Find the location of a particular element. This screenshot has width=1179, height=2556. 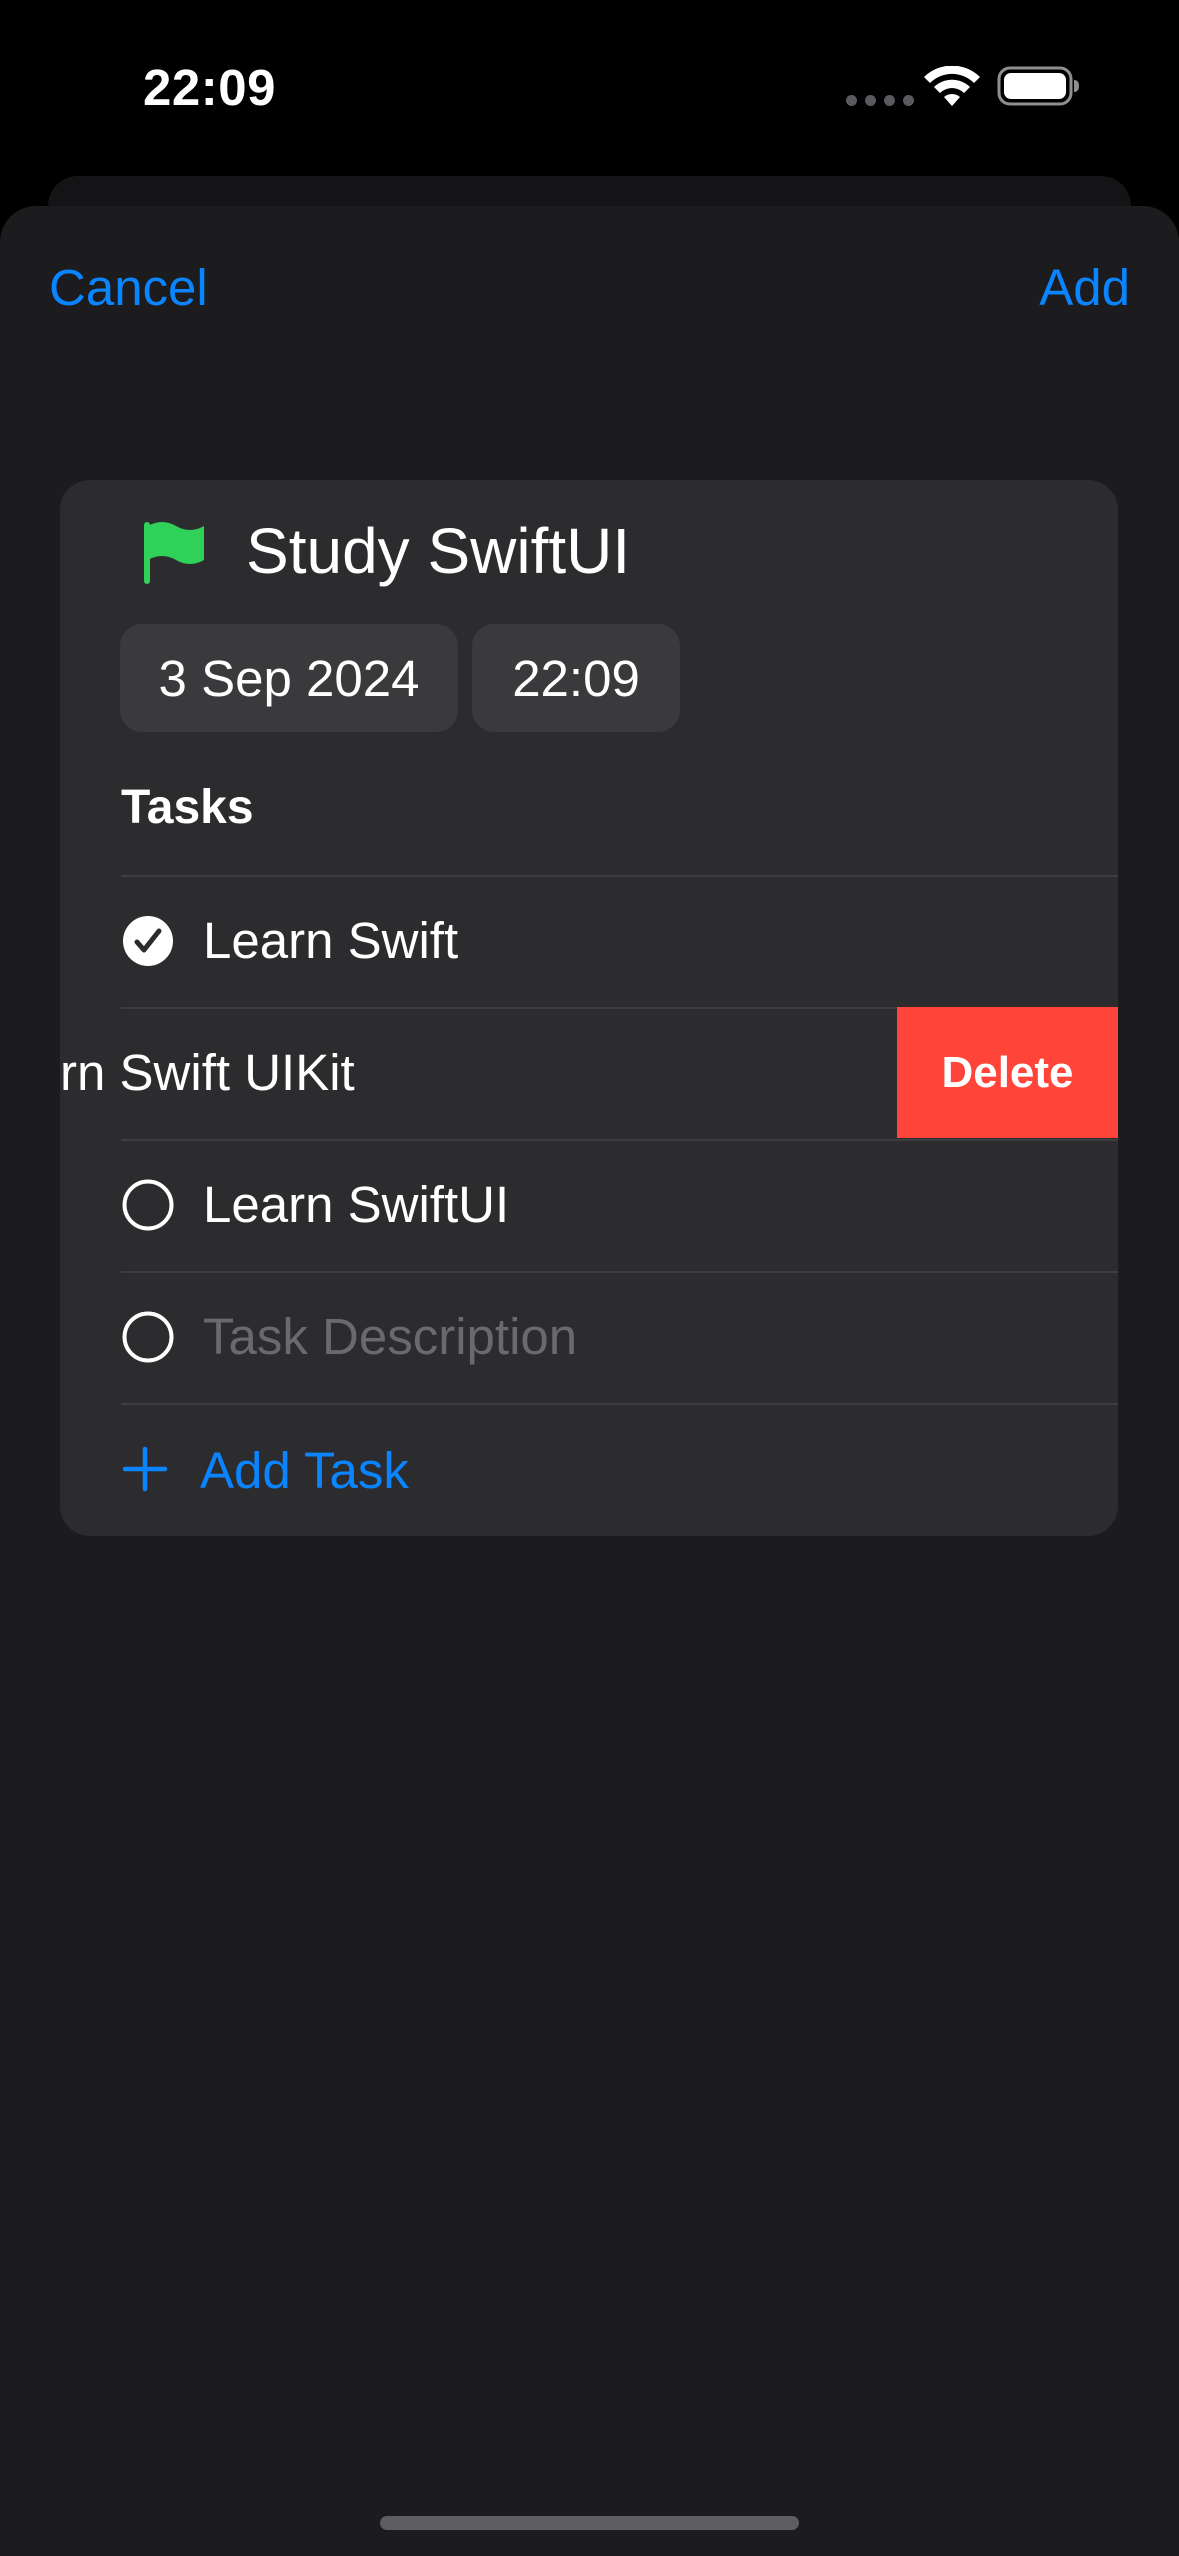

home-indicator is located at coordinates (589, 2523).